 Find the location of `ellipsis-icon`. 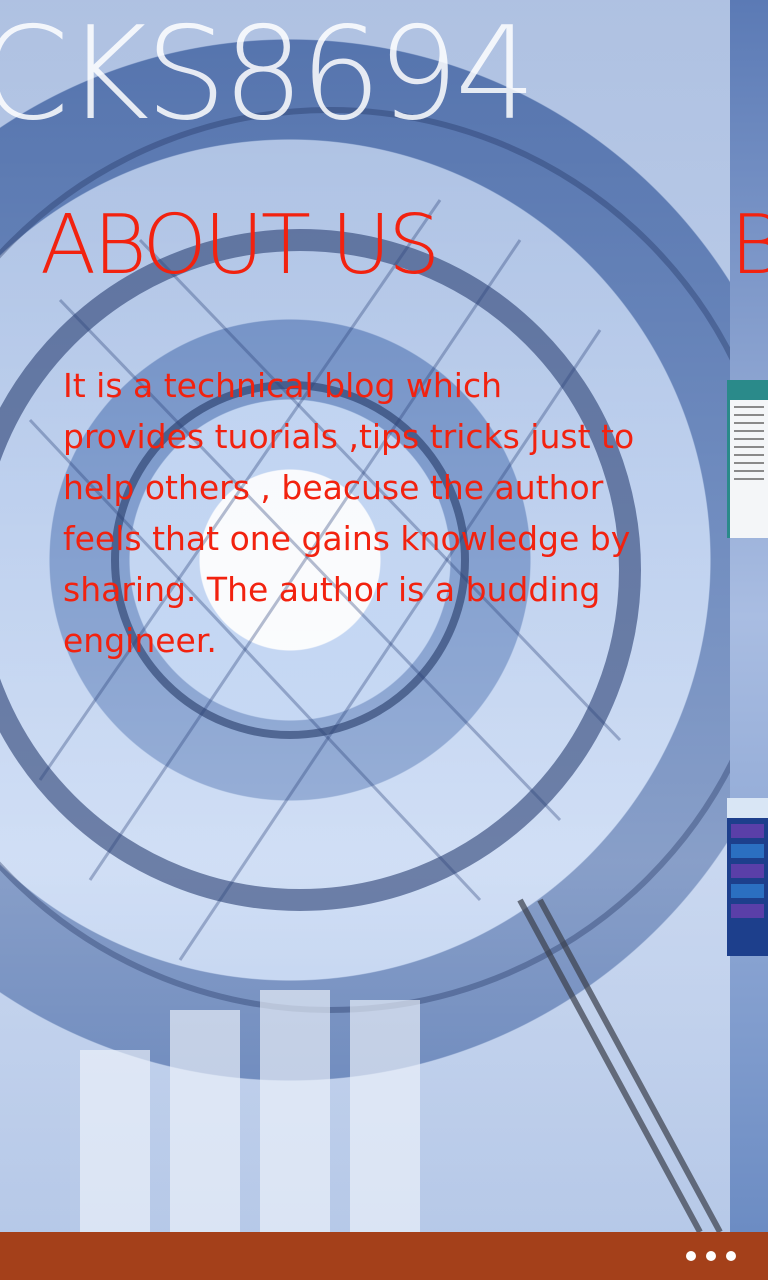

ellipsis-icon is located at coordinates (711, 1256).